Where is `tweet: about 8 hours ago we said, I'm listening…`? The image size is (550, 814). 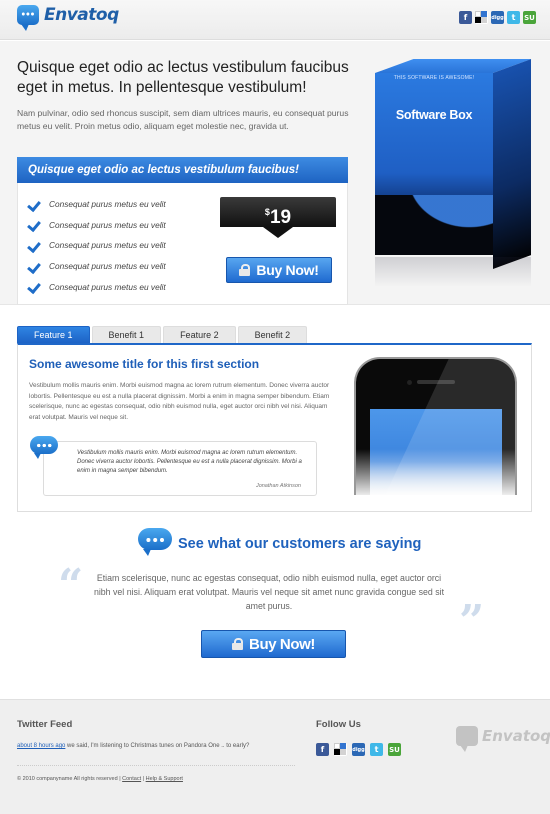
tweet: about 8 hours ago we said, I'm listening… is located at coordinates (133, 746).